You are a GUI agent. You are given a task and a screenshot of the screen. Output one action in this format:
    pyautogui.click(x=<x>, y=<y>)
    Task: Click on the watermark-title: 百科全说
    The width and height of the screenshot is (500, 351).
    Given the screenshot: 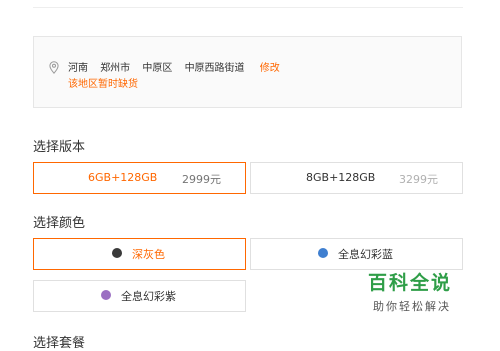 What is the action you would take?
    pyautogui.click(x=410, y=283)
    